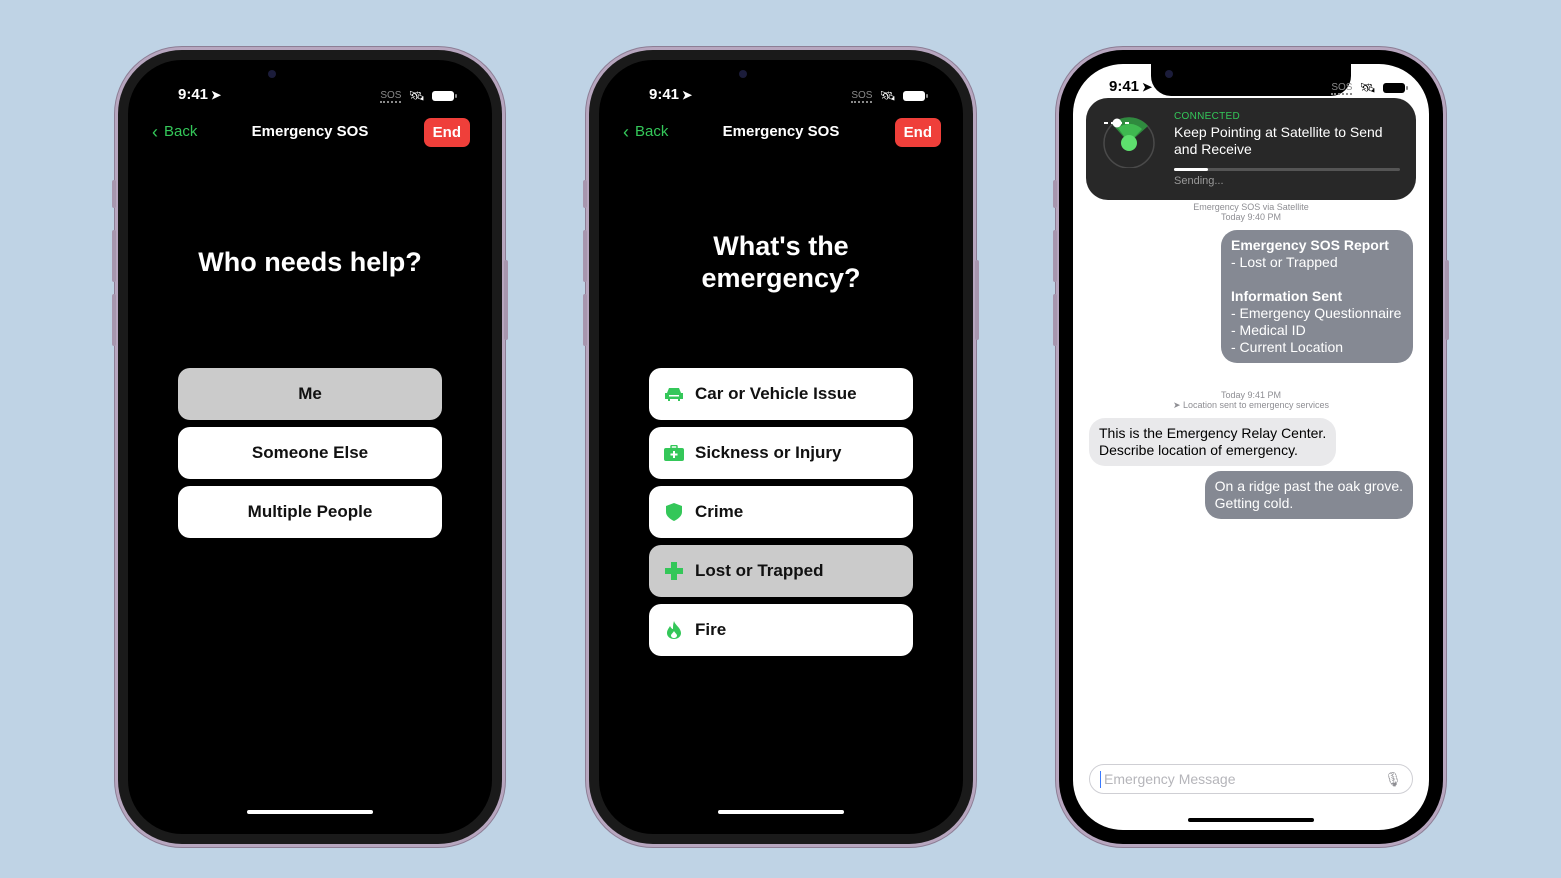 This screenshot has height=878, width=1561. Describe the element at coordinates (1287, 169) in the screenshot. I see `sending-progress-bar` at that location.